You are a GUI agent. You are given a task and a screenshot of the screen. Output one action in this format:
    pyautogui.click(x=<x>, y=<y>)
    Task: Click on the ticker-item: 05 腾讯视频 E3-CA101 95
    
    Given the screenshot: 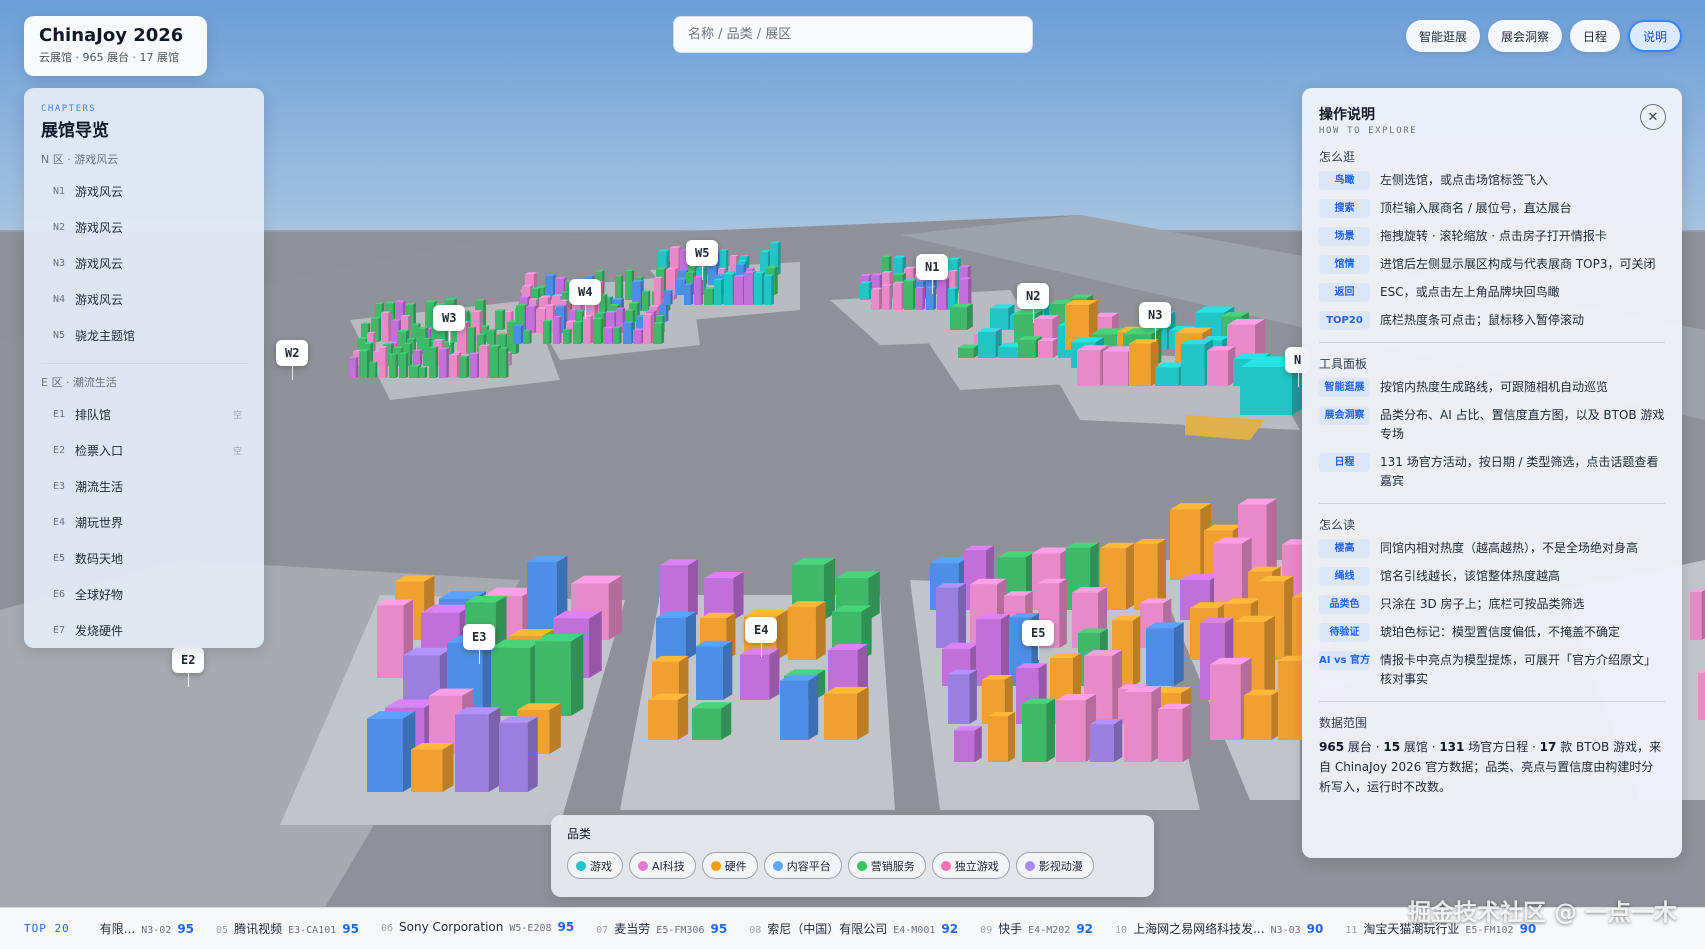 What is the action you would take?
    pyautogui.click(x=287, y=928)
    